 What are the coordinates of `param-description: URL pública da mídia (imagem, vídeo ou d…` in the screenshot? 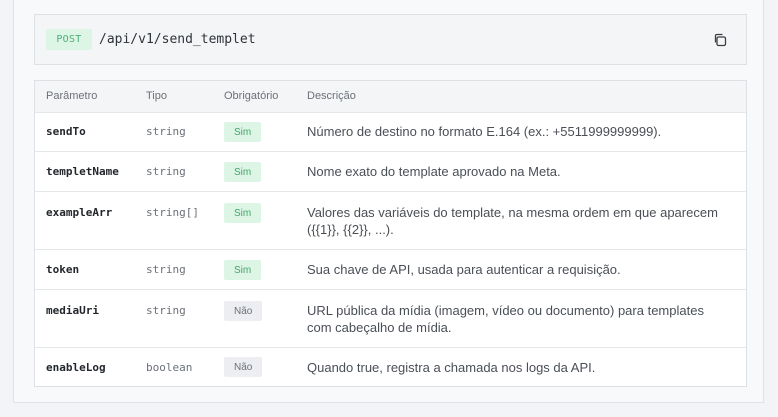 It's located at (505, 319).